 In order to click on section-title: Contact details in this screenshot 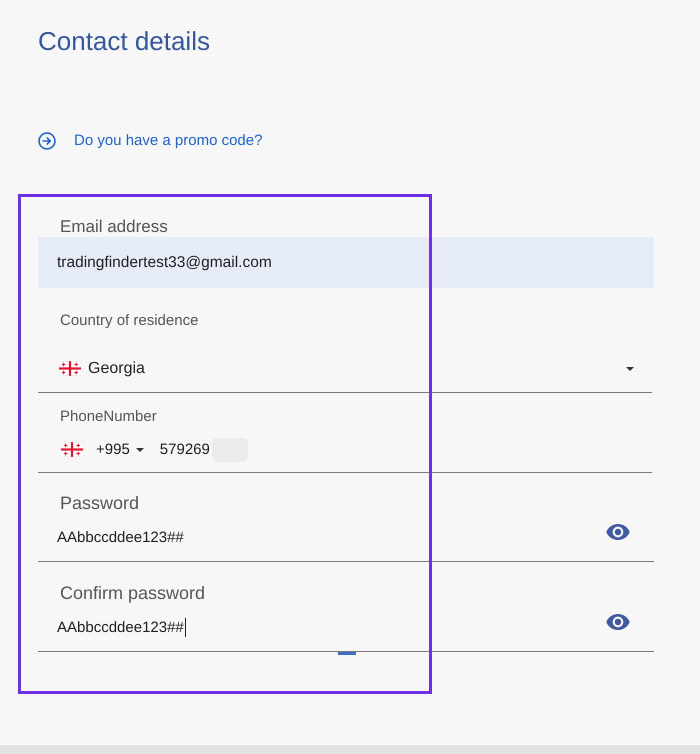, I will do `click(124, 41)`.